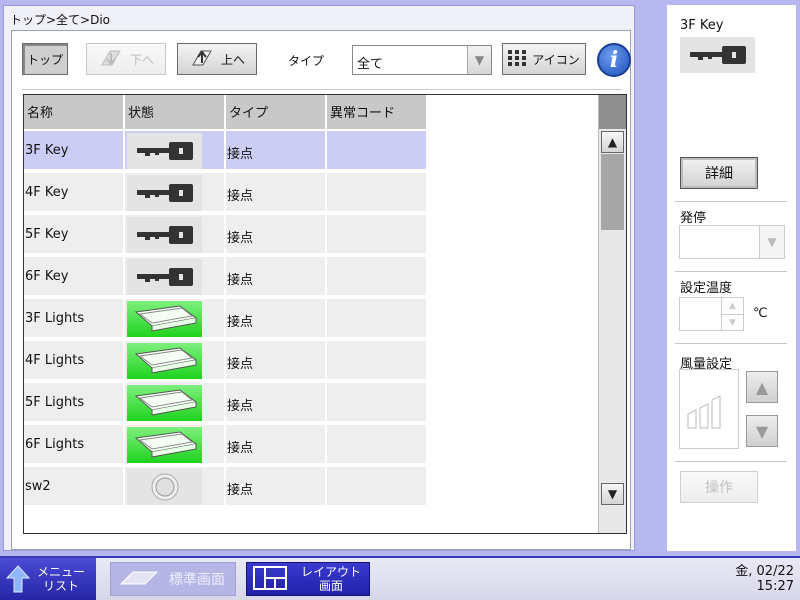 The height and width of the screenshot is (600, 800). Describe the element at coordinates (60, 586) in the screenshot. I see `menu-label-line2: リスト` at that location.